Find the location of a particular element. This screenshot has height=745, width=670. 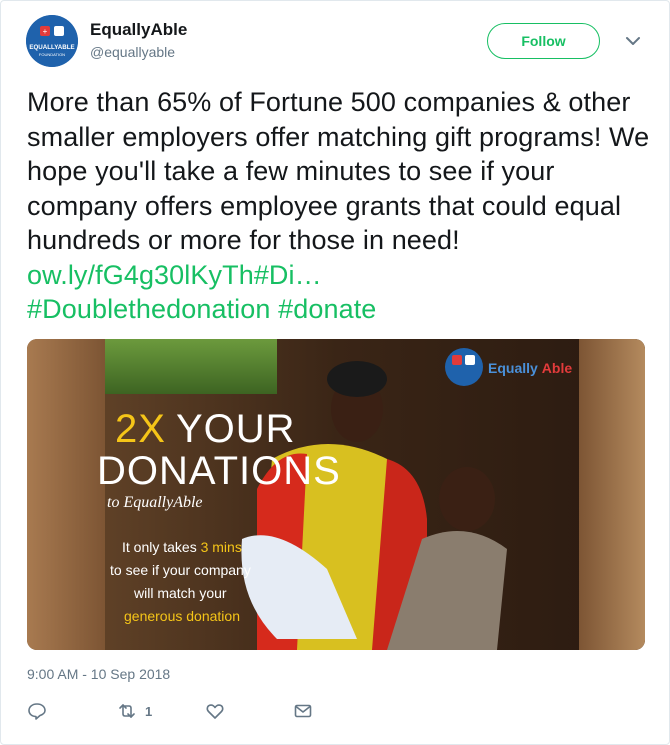

svg-text:EquallyAble: Equally Able is located at coordinates (530, 368).